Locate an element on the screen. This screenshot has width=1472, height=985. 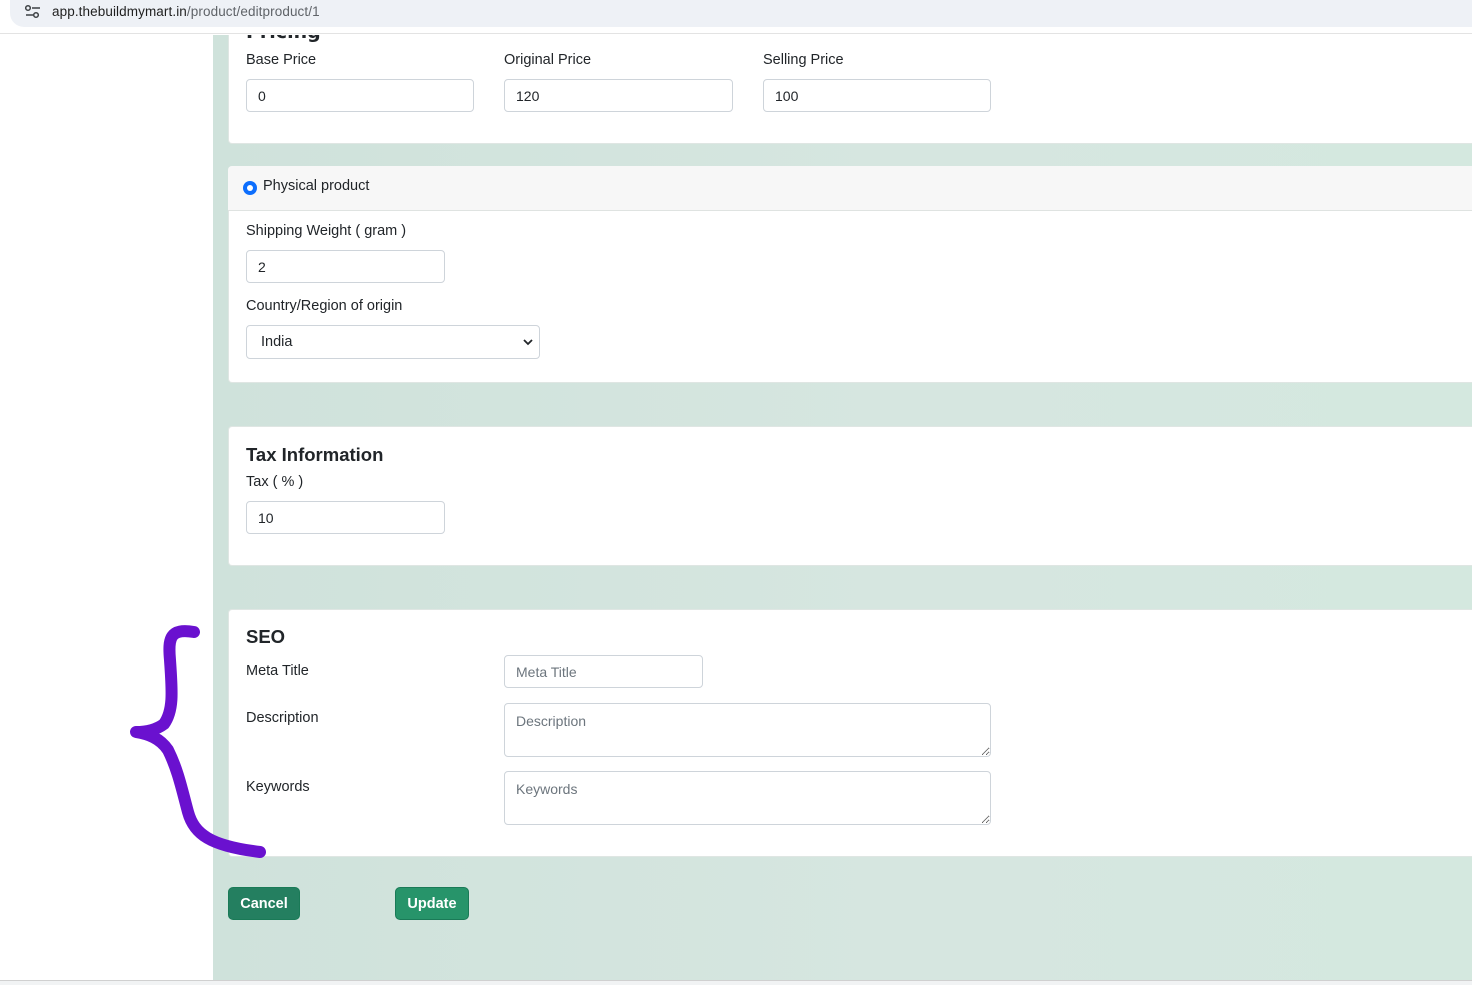
update-button: Update is located at coordinates (432, 903).